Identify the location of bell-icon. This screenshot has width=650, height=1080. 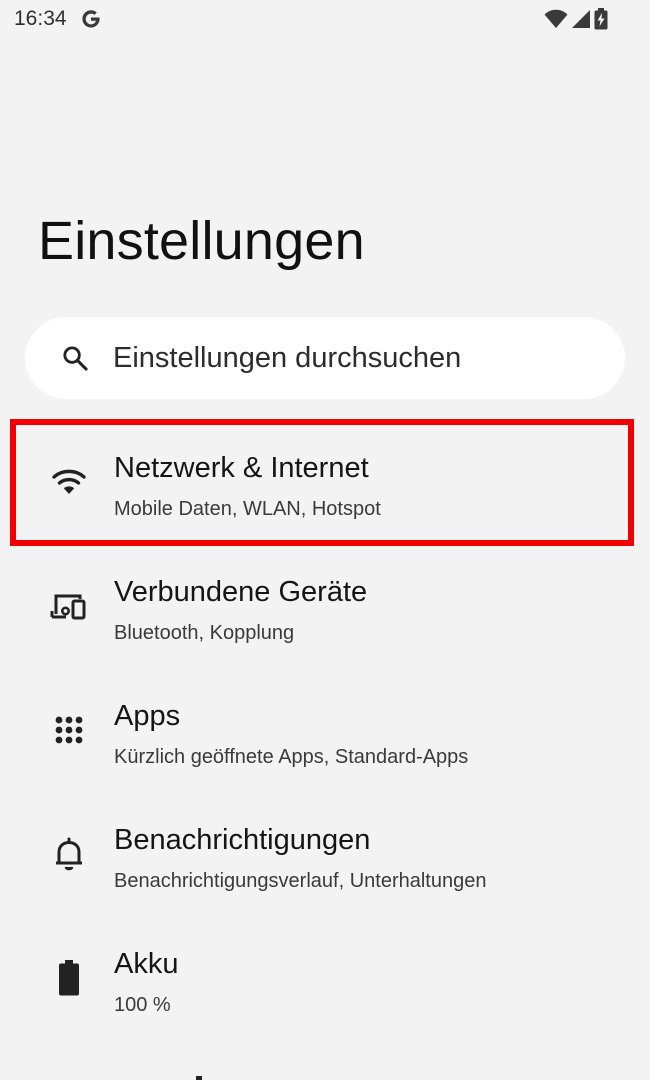
(69, 854).